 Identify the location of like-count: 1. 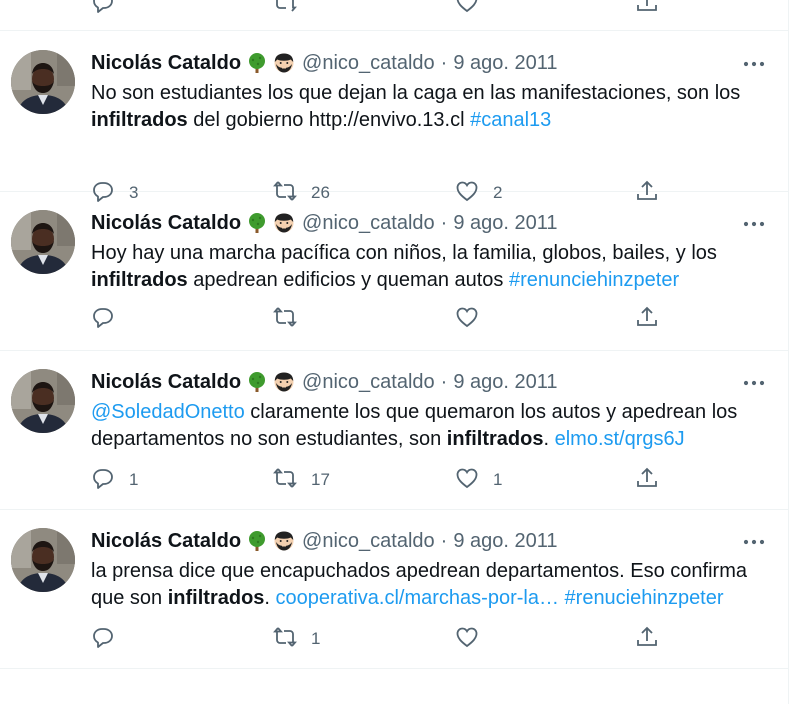
(498, 479).